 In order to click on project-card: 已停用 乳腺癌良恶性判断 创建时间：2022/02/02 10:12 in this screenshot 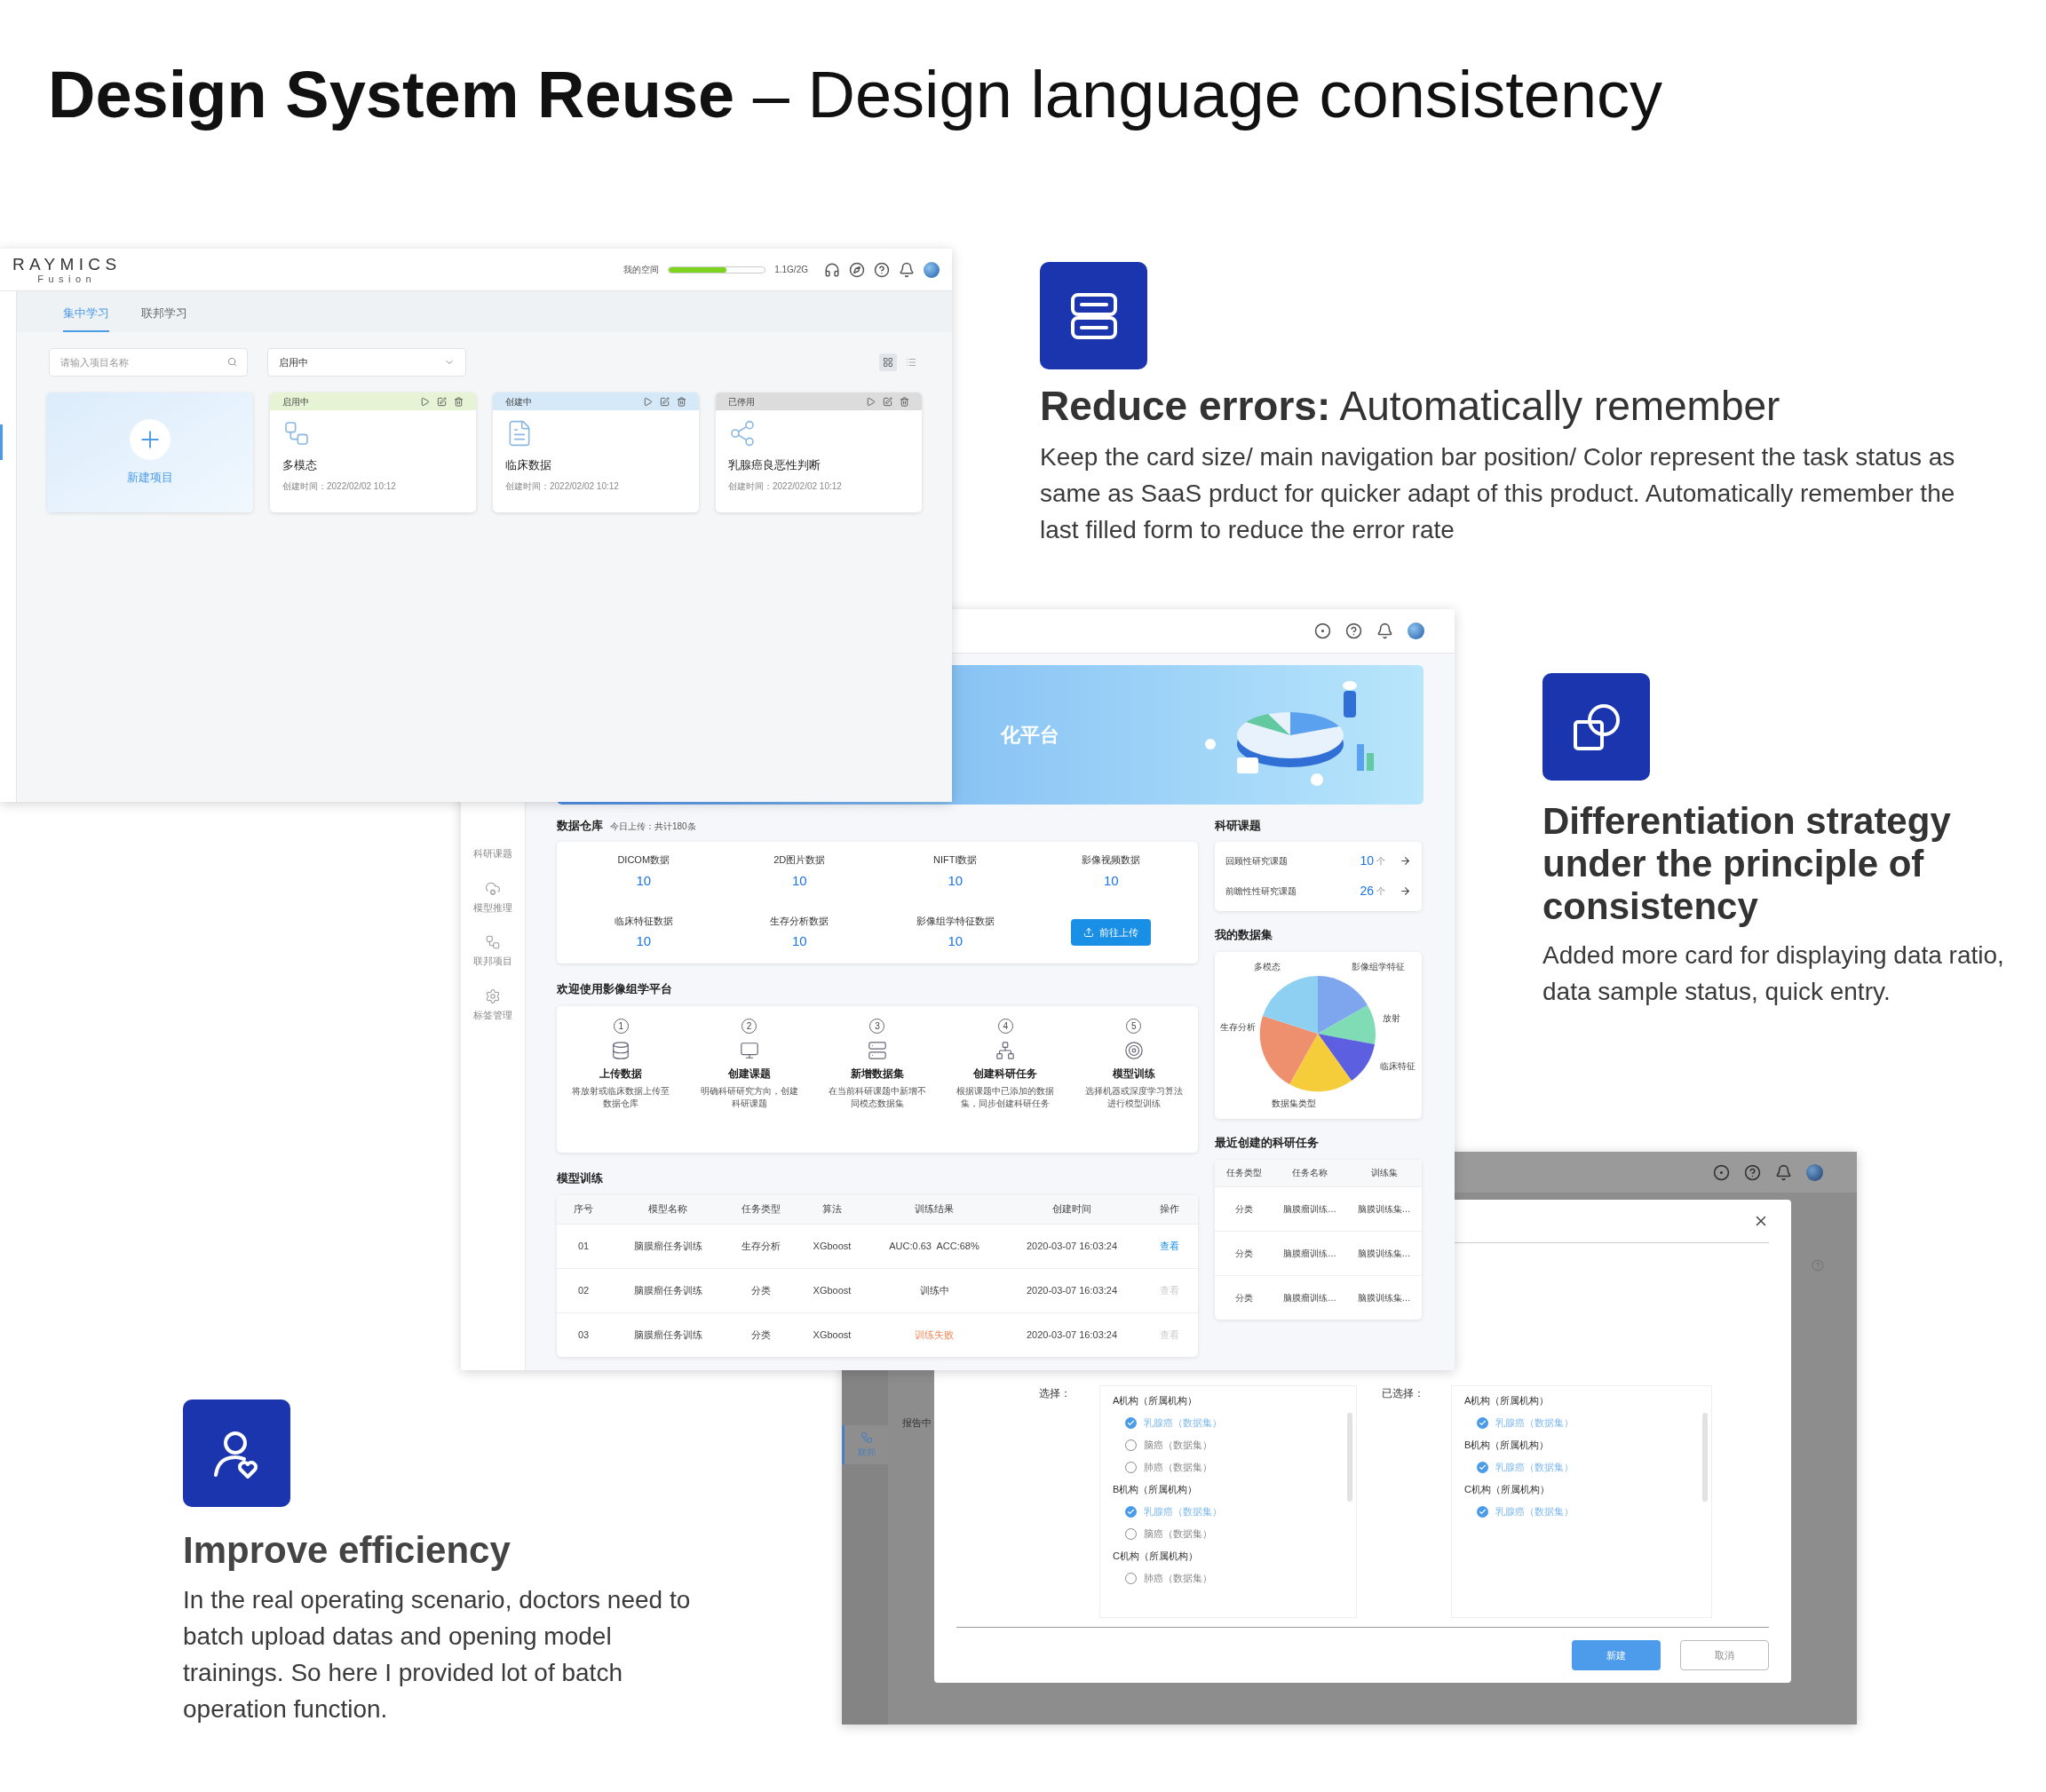, I will do `click(819, 452)`.